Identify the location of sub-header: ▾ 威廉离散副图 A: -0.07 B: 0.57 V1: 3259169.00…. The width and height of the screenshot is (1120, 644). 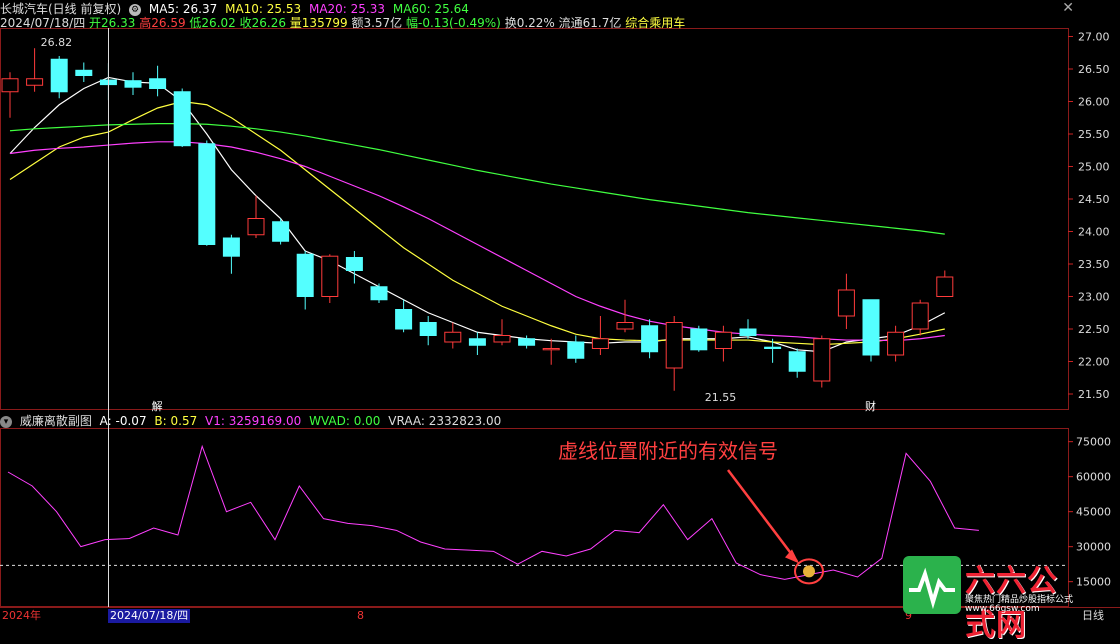
(252, 421).